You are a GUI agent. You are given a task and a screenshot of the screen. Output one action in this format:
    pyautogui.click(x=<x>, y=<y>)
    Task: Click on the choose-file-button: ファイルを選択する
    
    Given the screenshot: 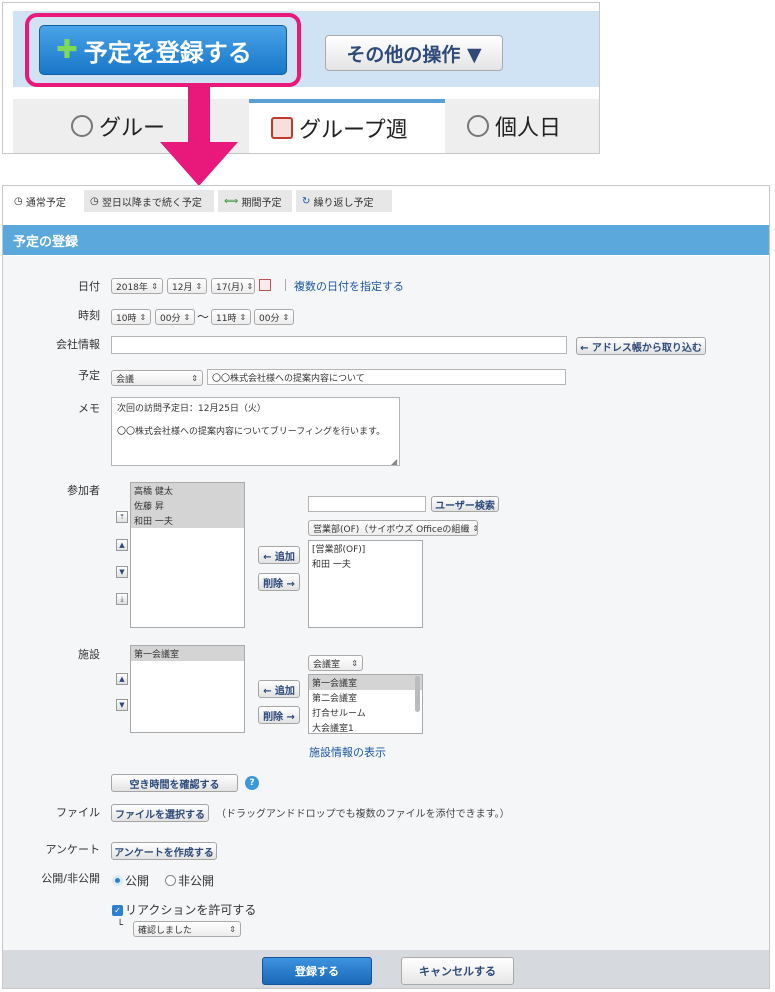 What is the action you would take?
    pyautogui.click(x=160, y=813)
    